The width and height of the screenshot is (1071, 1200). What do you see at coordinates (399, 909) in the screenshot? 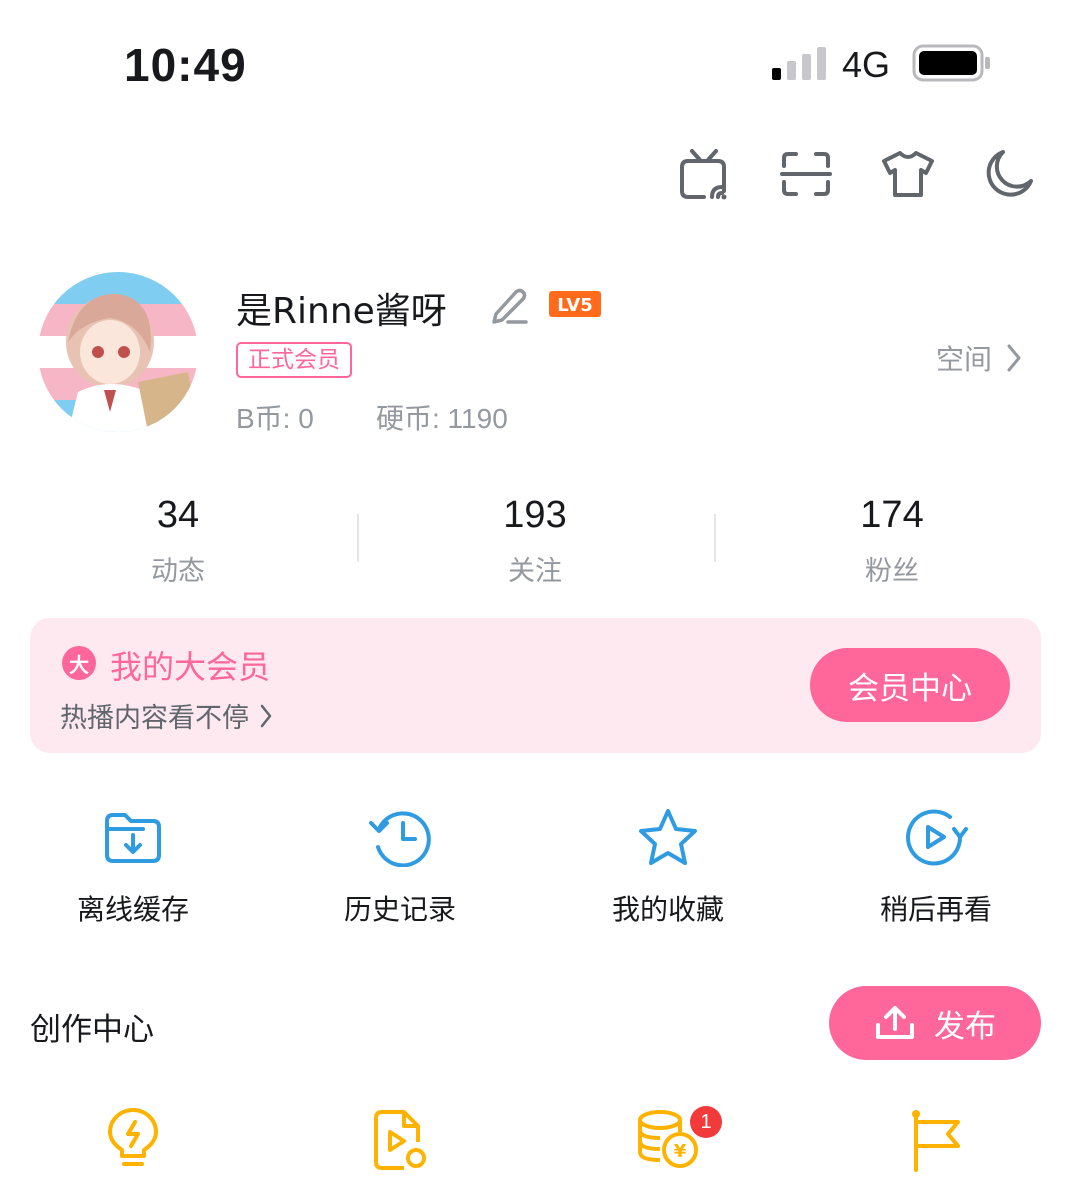
I see `quick-action-label: 历史记录` at bounding box center [399, 909].